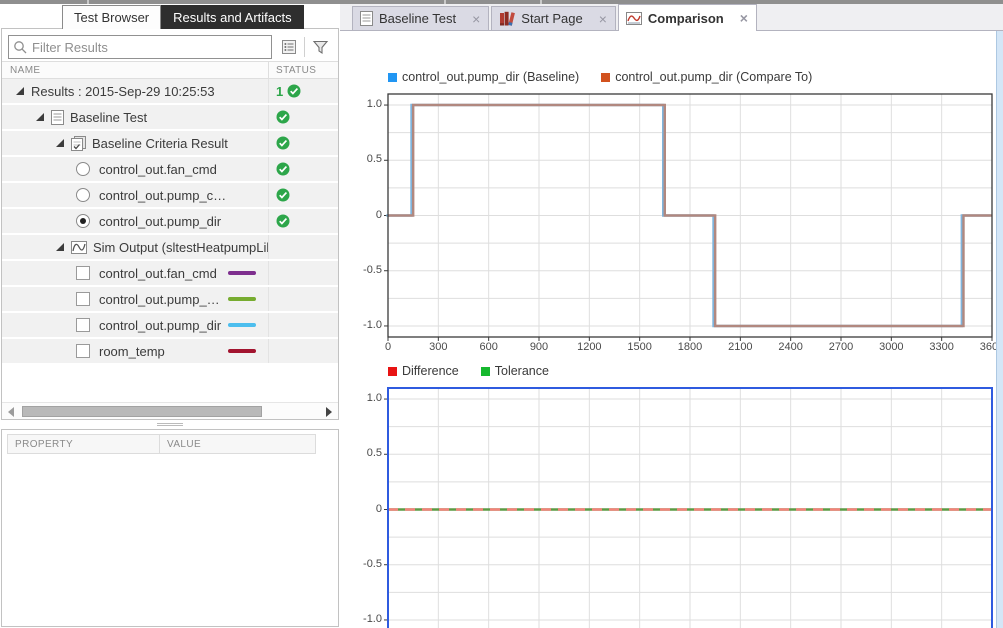  I want to click on legend-label: Tolerance, so click(521, 371).